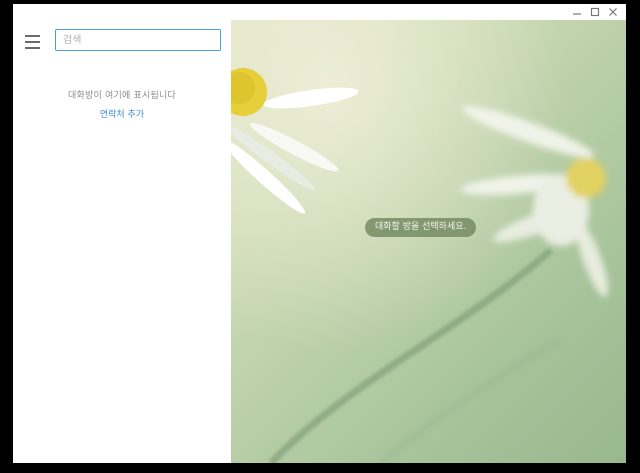 The image size is (640, 473). I want to click on search-input, so click(138, 40).